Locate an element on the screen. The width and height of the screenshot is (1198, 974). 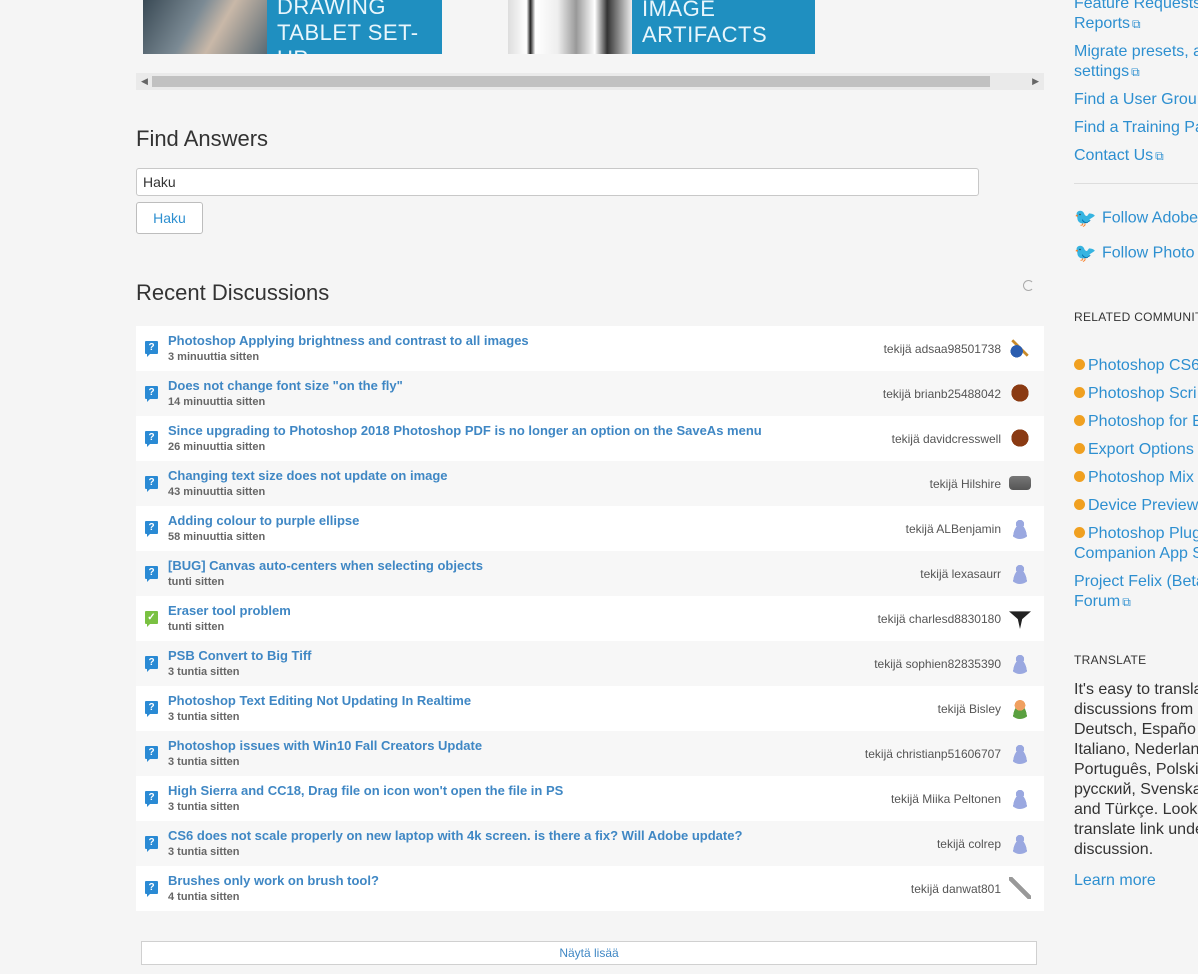
carousel-card-title-line2: TABLET SET-UP is located at coordinates (348, 37).